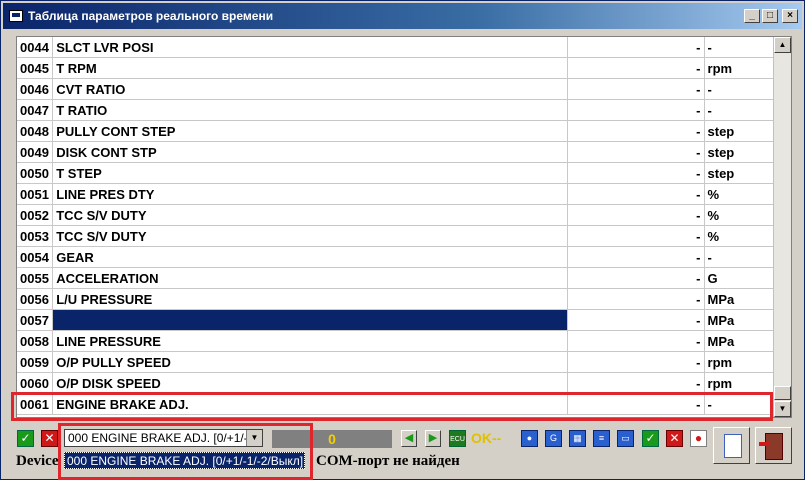 Image resolution: width=805 pixels, height=480 pixels. What do you see at coordinates (698, 438) in the screenshot?
I see `stop-icon: ●` at bounding box center [698, 438].